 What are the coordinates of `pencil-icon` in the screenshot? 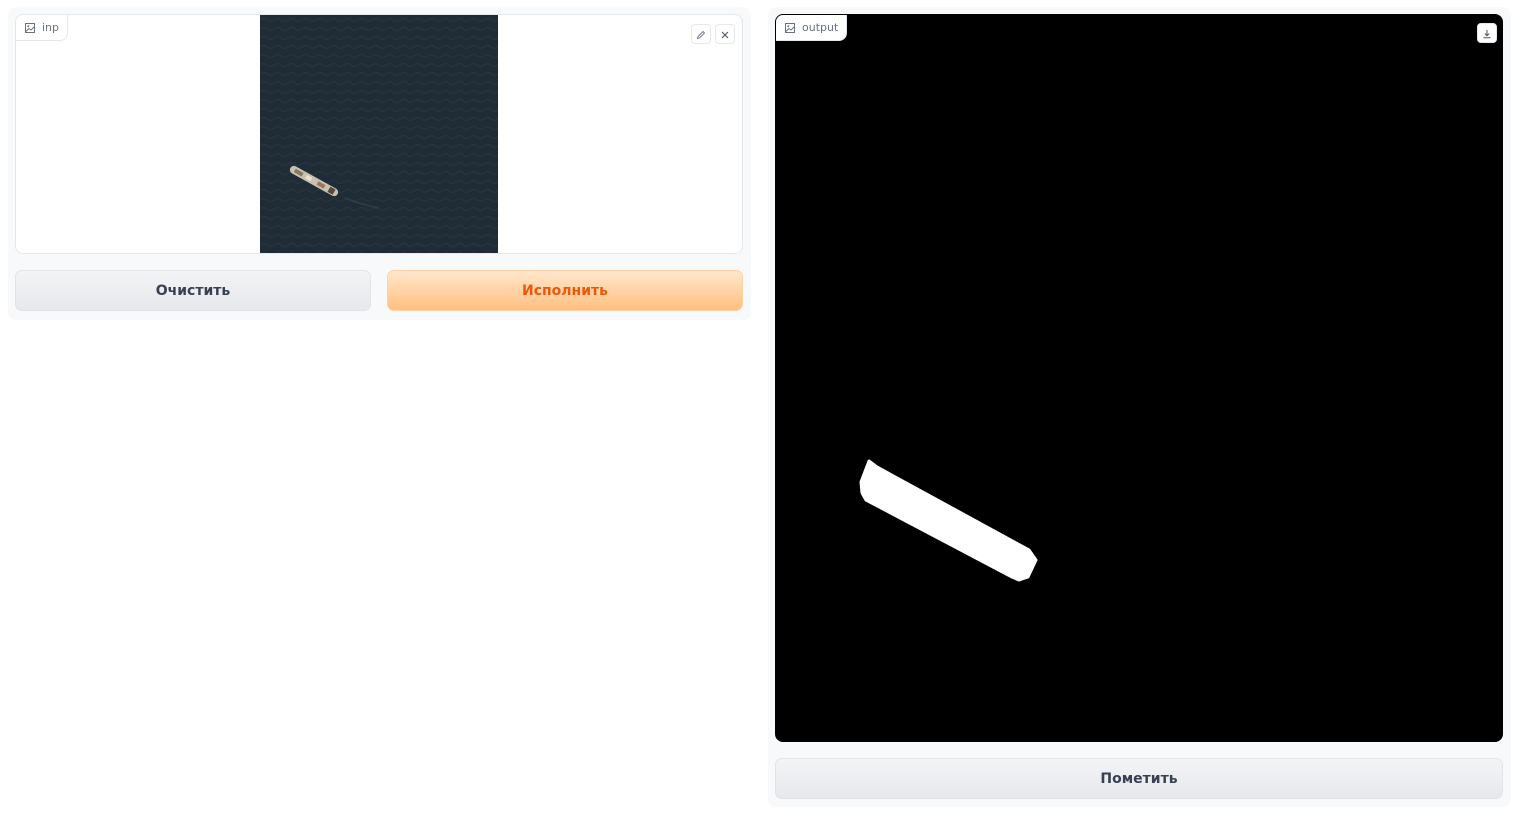 It's located at (701, 34).